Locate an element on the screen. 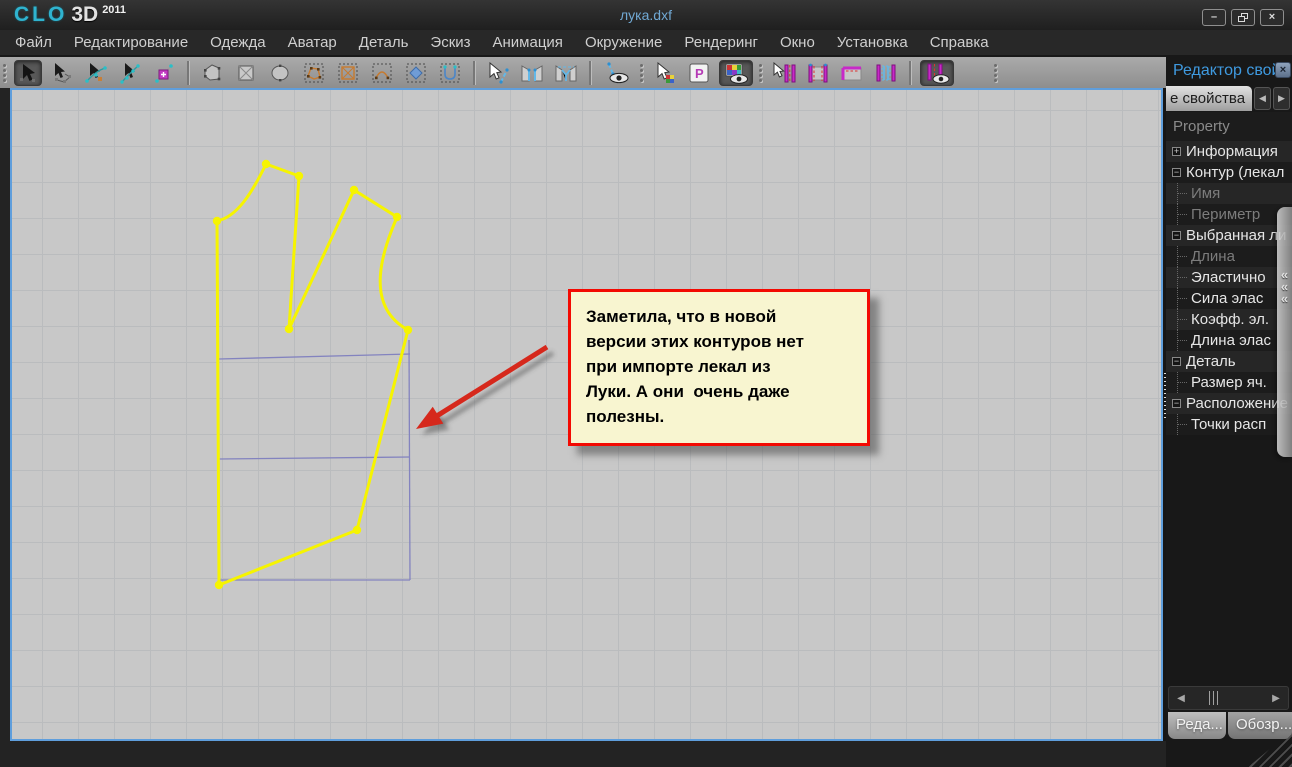 This screenshot has width=1292, height=767. tree-row-1: − Контур (лекал is located at coordinates (1229, 172).